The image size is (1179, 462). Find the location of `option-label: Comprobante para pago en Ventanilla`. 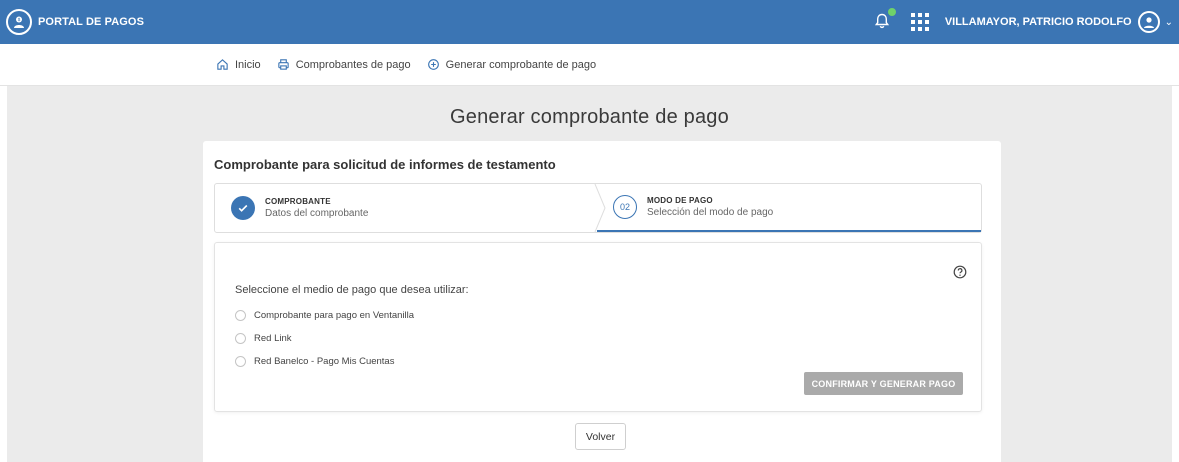

option-label: Comprobante para pago en Ventanilla is located at coordinates (334, 315).